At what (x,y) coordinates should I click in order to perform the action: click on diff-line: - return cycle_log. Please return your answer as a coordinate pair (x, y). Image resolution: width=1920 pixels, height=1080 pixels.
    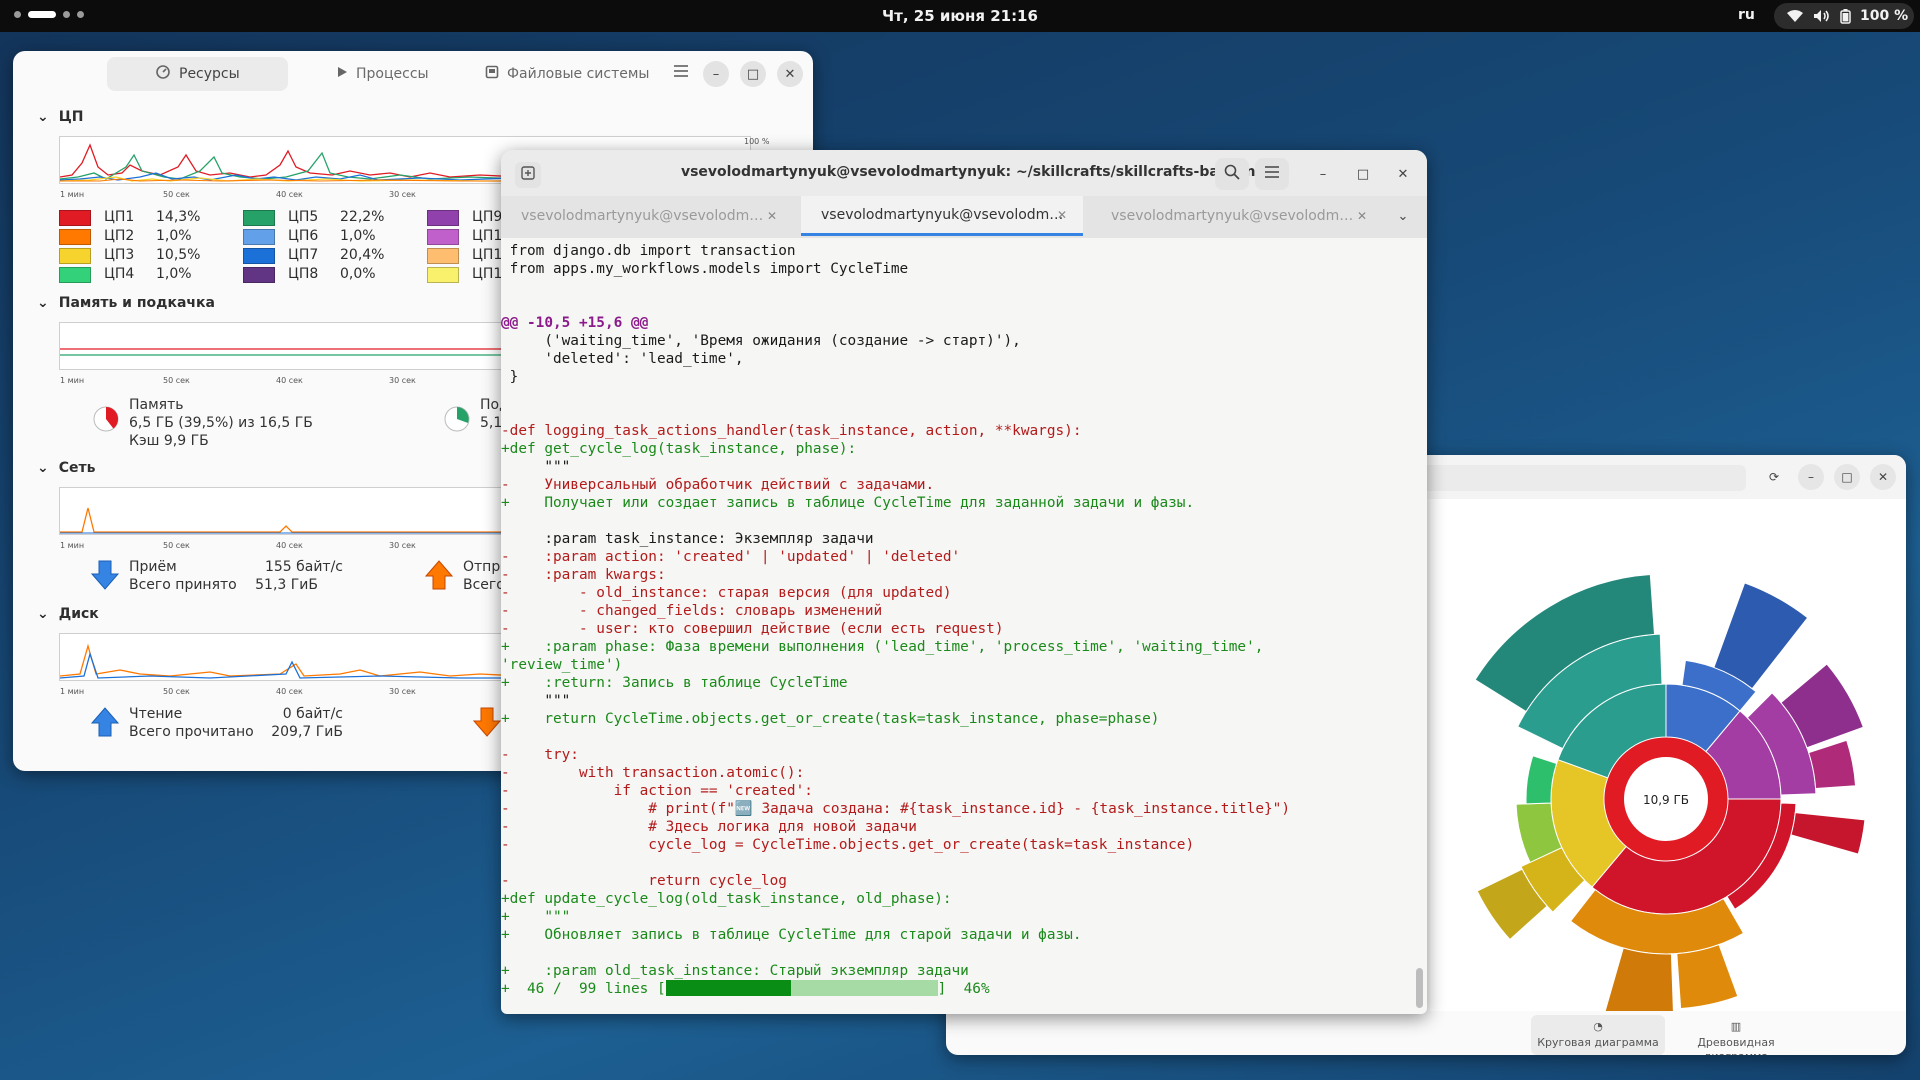
    Looking at the image, I should click on (644, 881).